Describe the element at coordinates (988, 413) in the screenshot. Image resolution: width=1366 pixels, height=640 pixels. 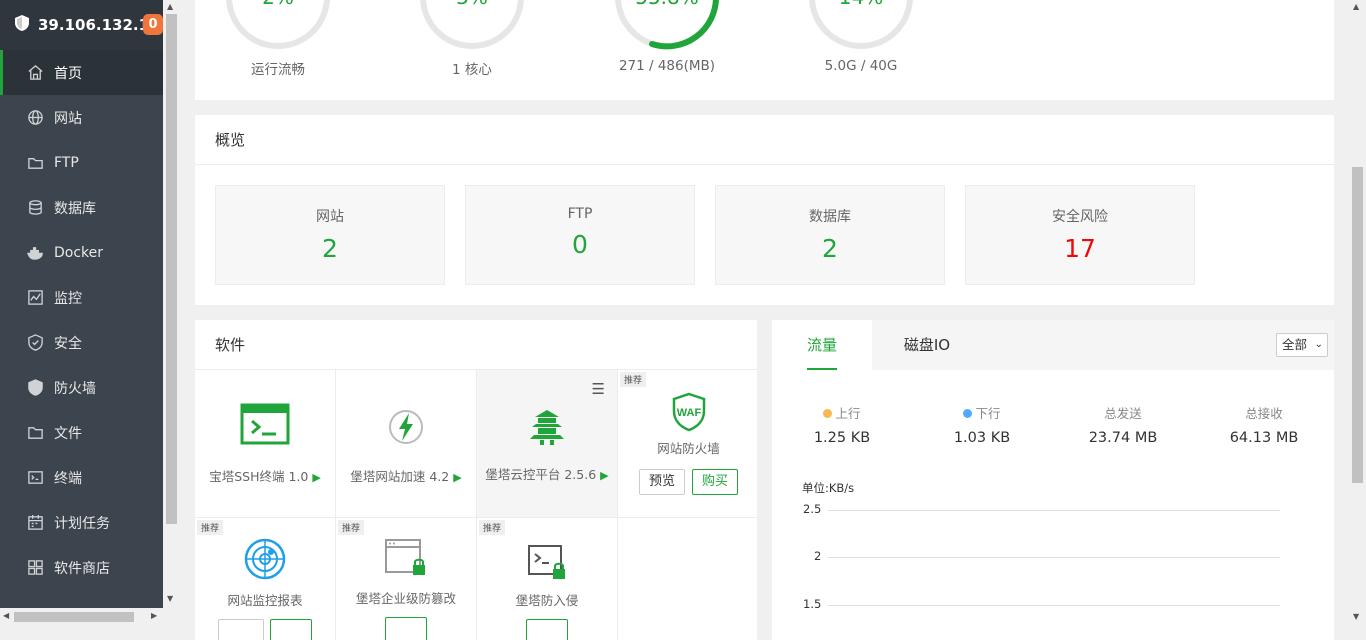
I see `stat-label: 下行` at that location.